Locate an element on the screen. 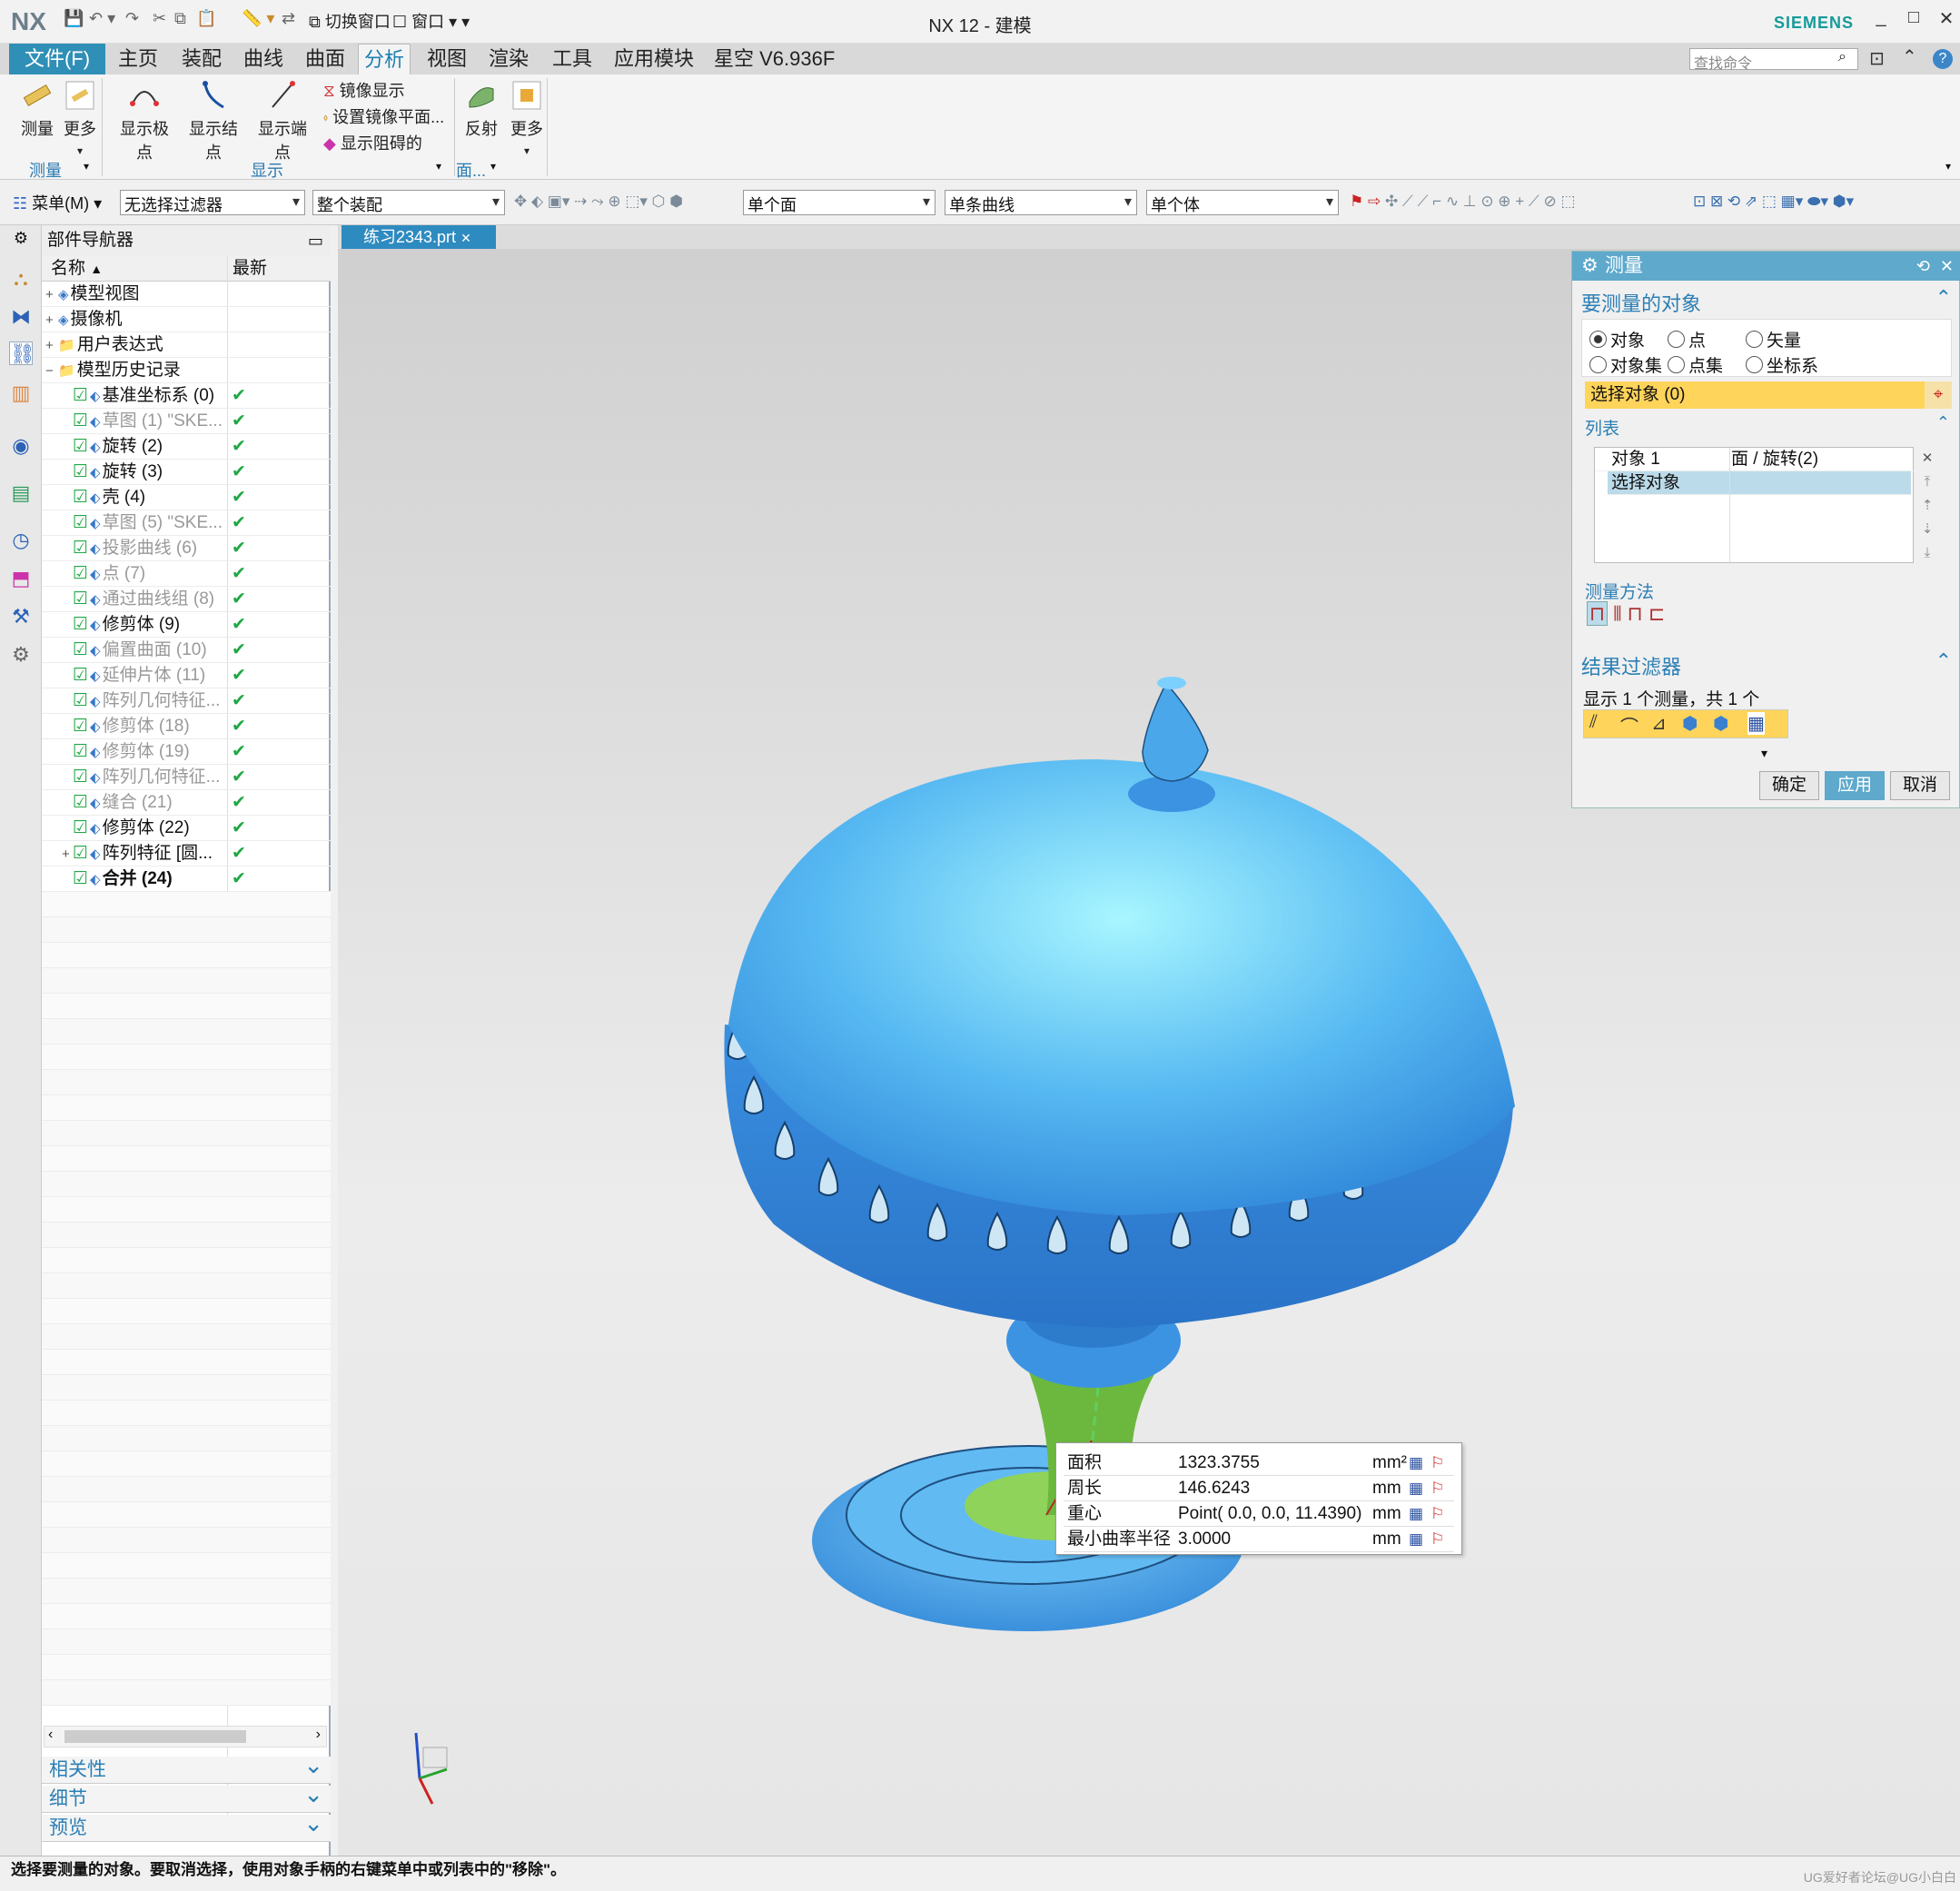 This screenshot has height=1891, width=1960. chevron-right-icon: › is located at coordinates (318, 1735).